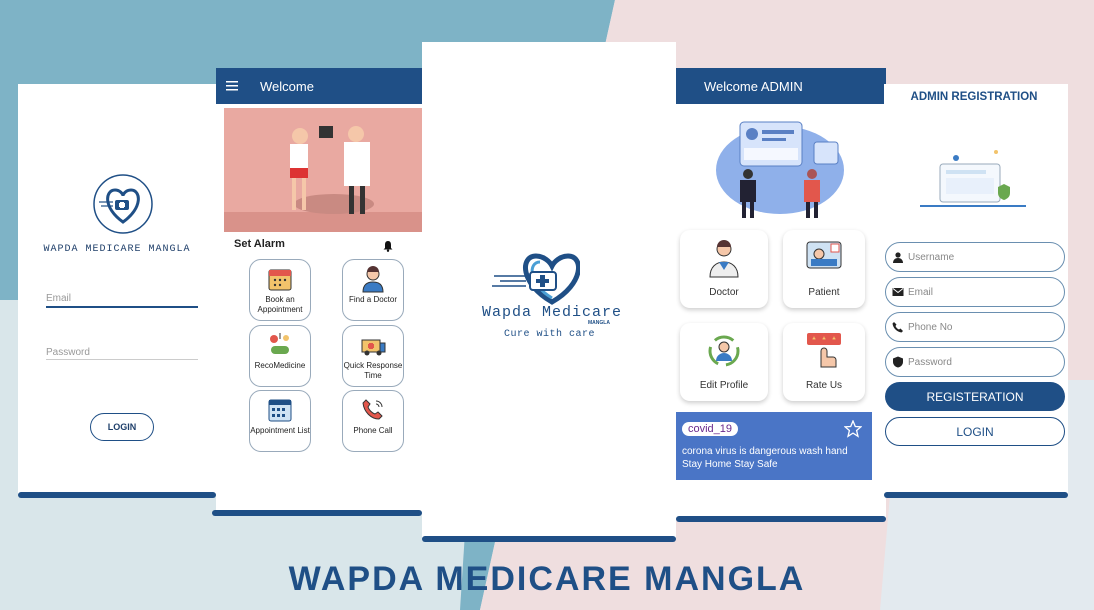 The height and width of the screenshot is (610, 1094). Describe the element at coordinates (973, 177) in the screenshot. I see `register-illustration` at that location.